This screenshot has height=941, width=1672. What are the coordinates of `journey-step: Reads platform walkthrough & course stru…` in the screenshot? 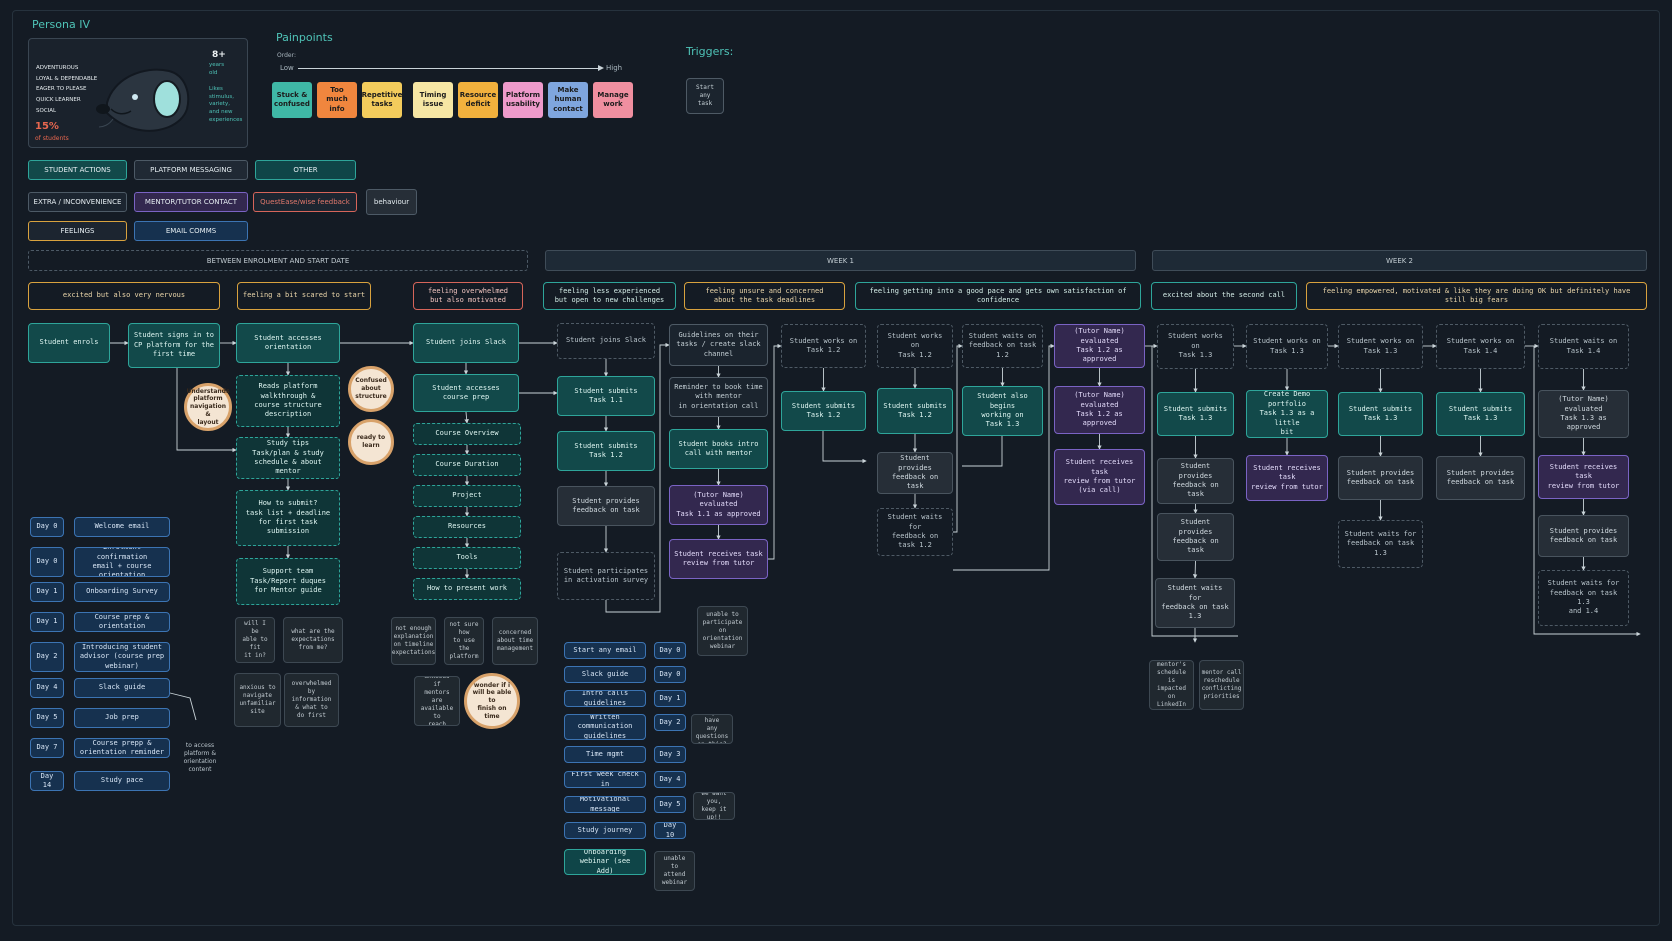 It's located at (288, 401).